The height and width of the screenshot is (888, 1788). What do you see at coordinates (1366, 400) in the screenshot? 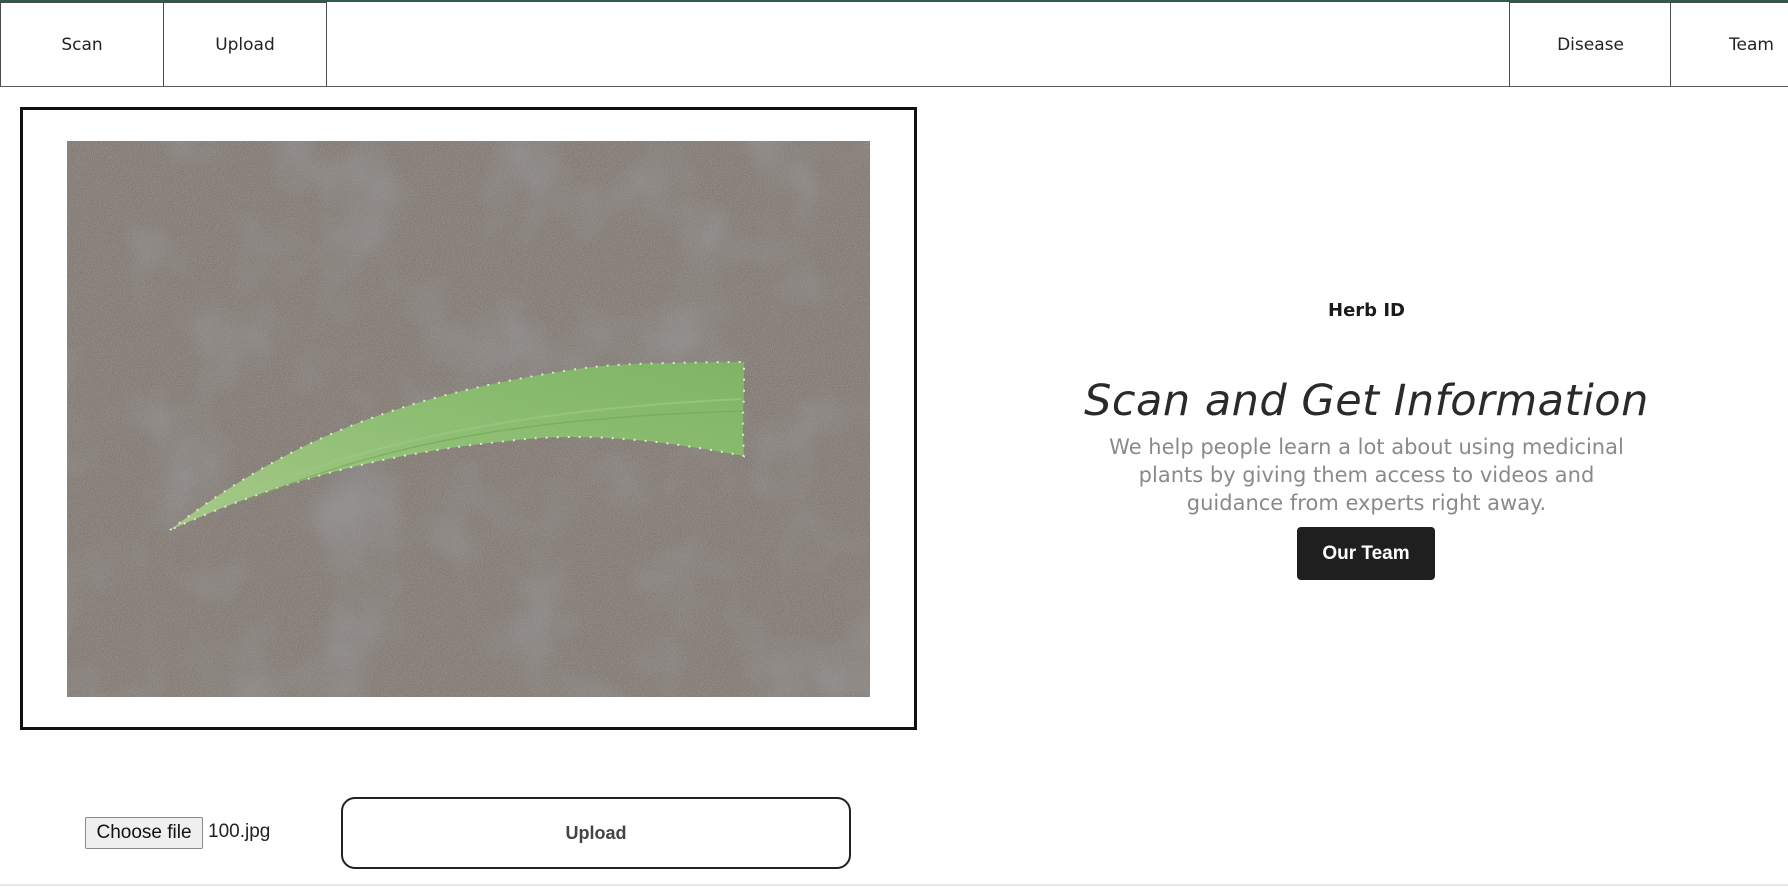
I see `hero-title: Scan and Get Information` at bounding box center [1366, 400].